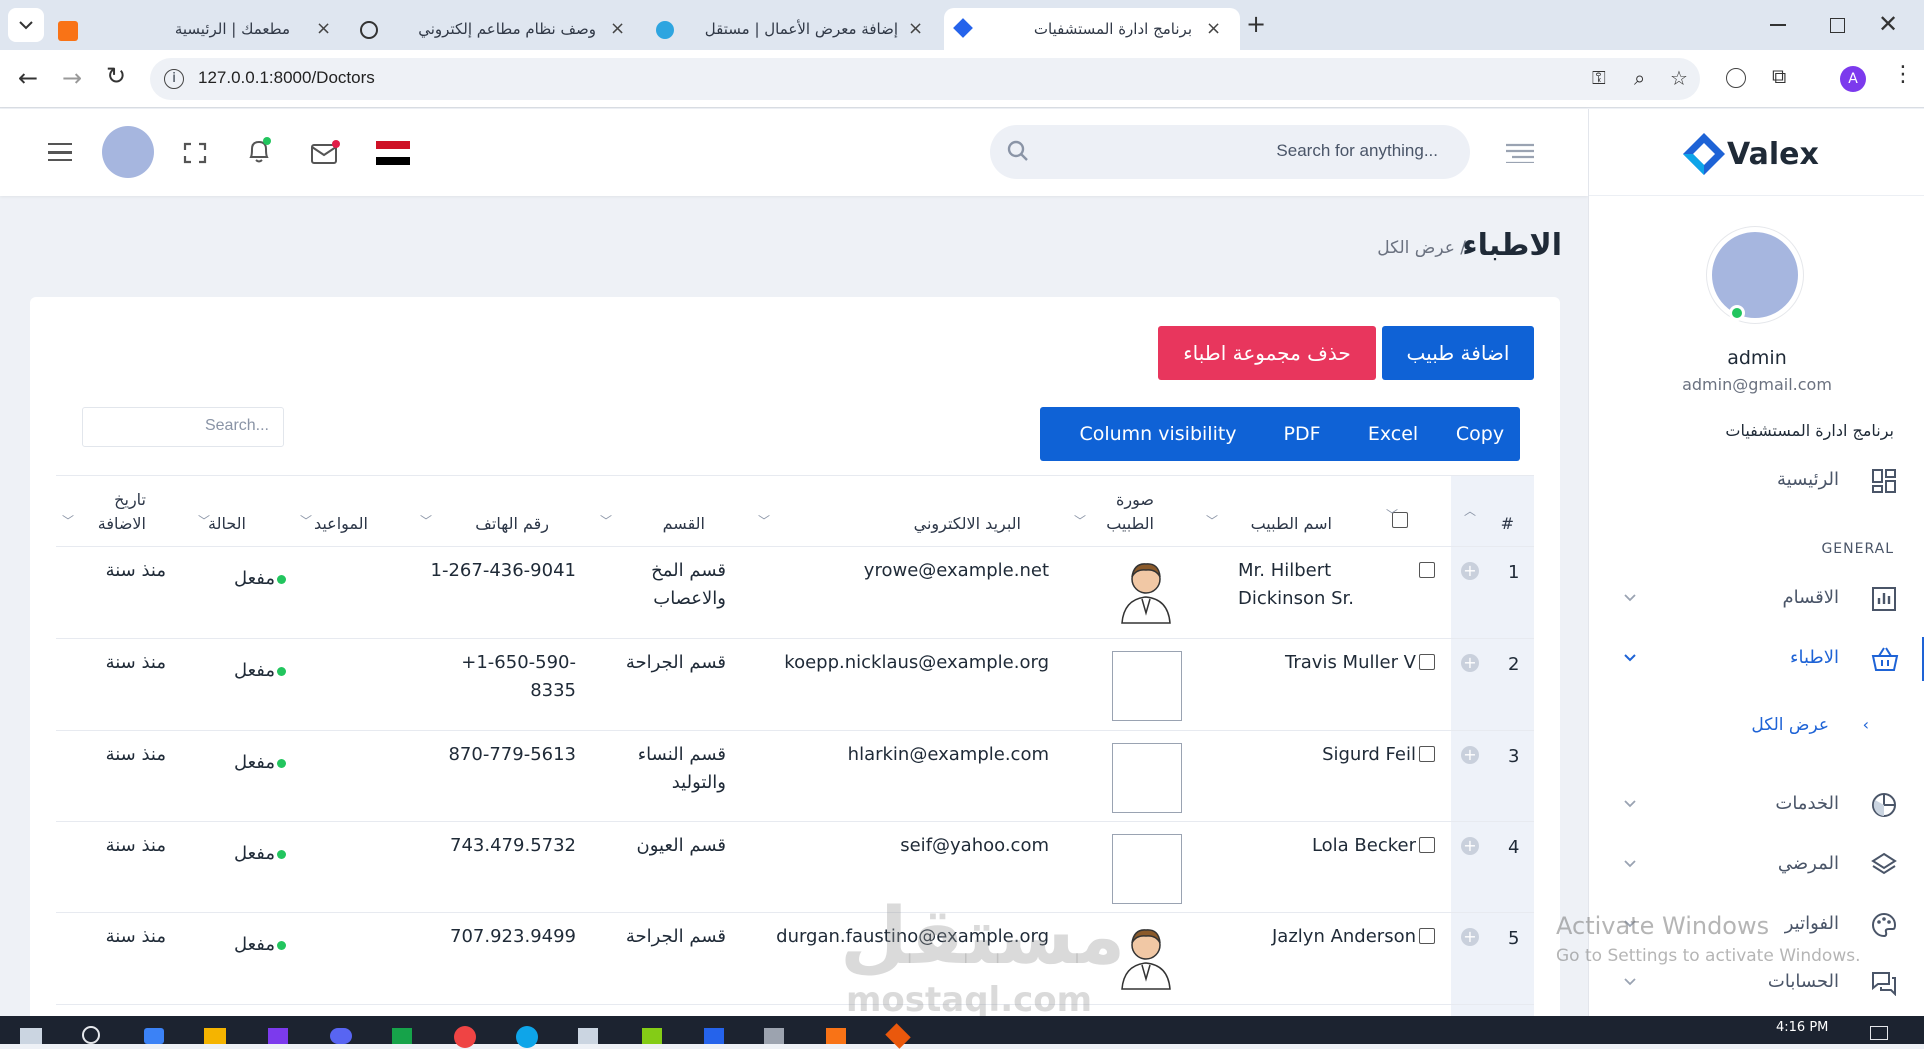 Image resolution: width=1924 pixels, height=1049 pixels. What do you see at coordinates (1267, 353) in the screenshot?
I see `bulk-delete-doctors-button: حذف مجموعة اطباء` at bounding box center [1267, 353].